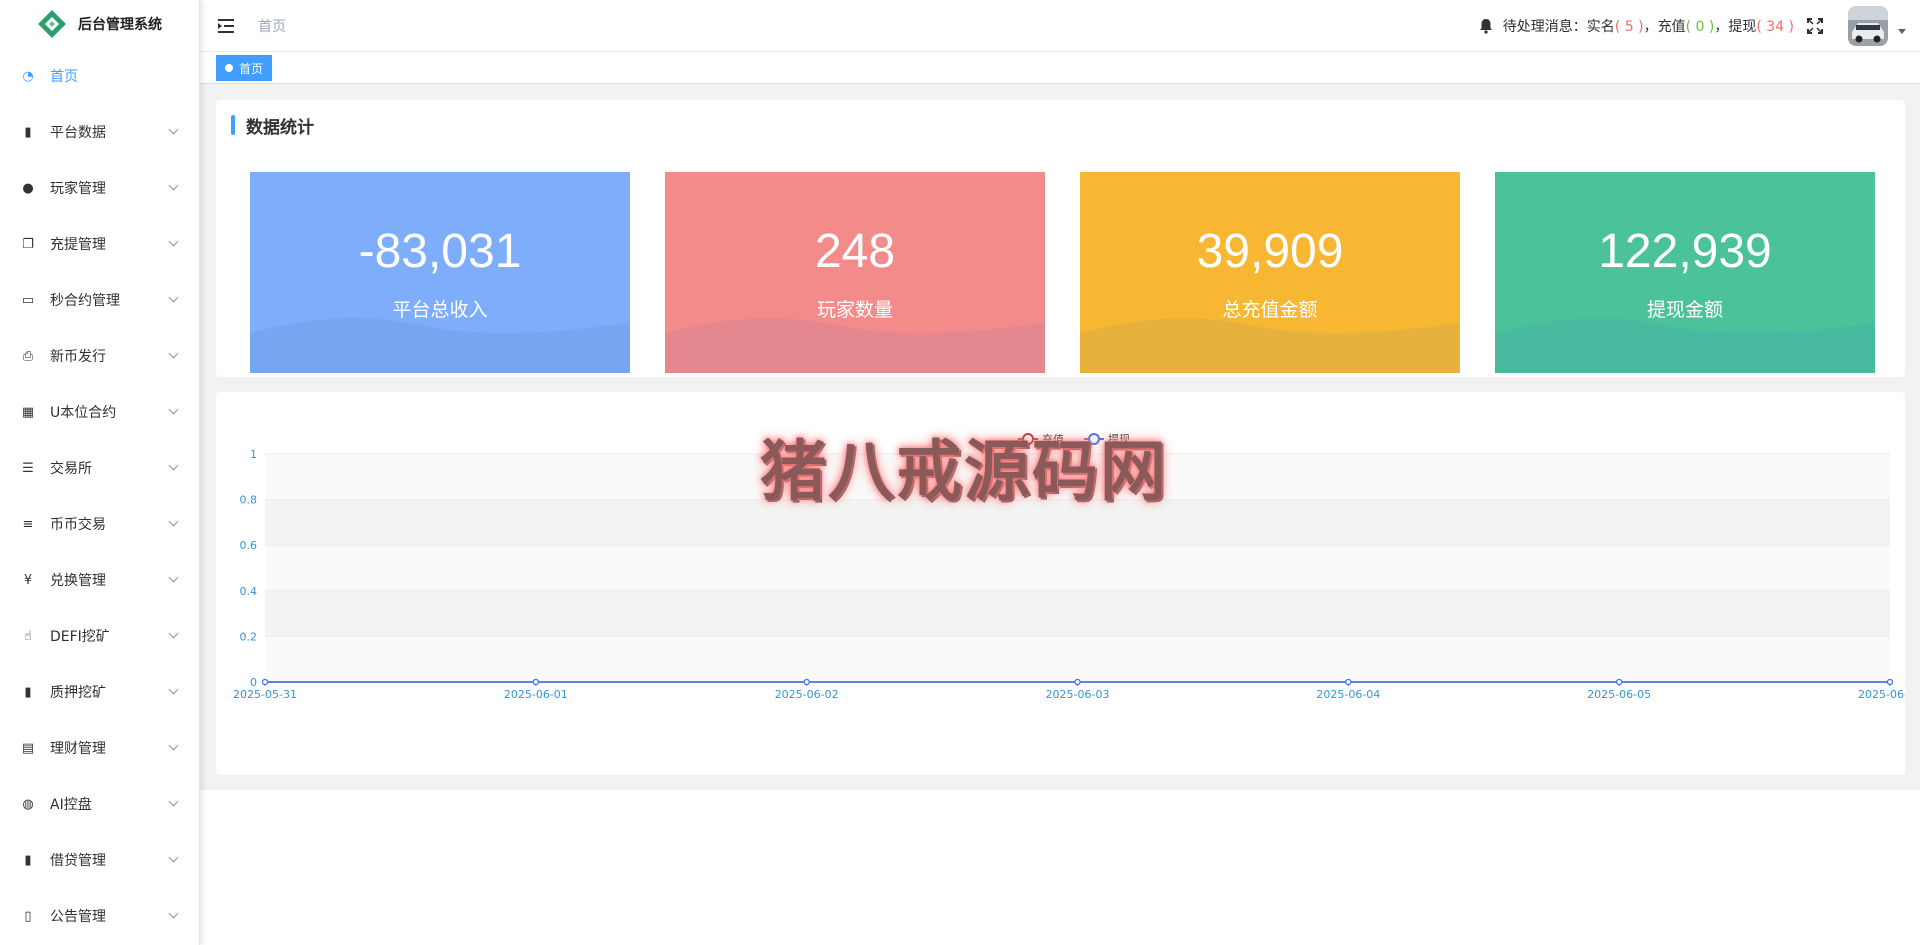  Describe the element at coordinates (1868, 26) in the screenshot. I see `avatar` at that location.